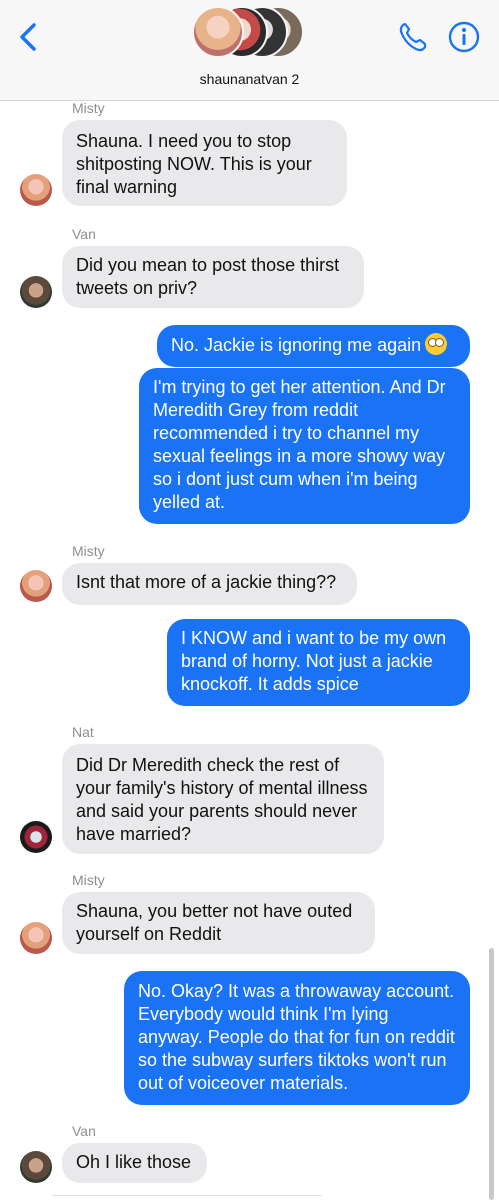 This screenshot has width=499, height=1200. Describe the element at coordinates (464, 37) in the screenshot. I see `info-icon` at that location.